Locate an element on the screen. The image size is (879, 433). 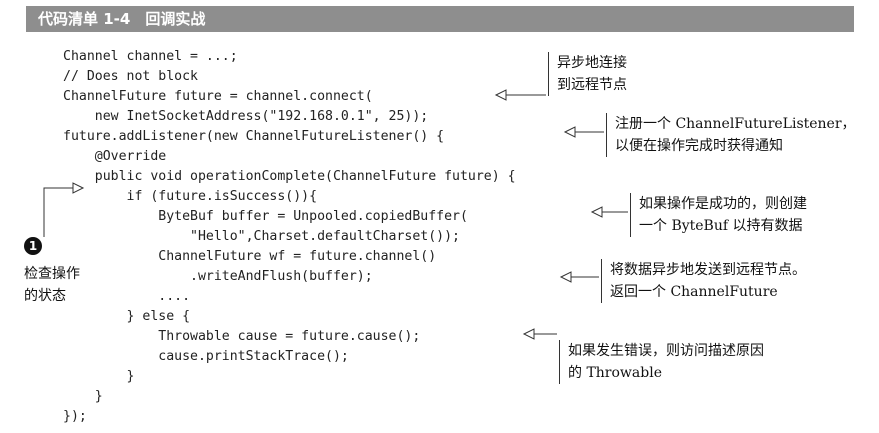
annotation-write-flush: 将数据异步地发送到远程节点。 返回一个 ChannelFuture is located at coordinates (703, 281).